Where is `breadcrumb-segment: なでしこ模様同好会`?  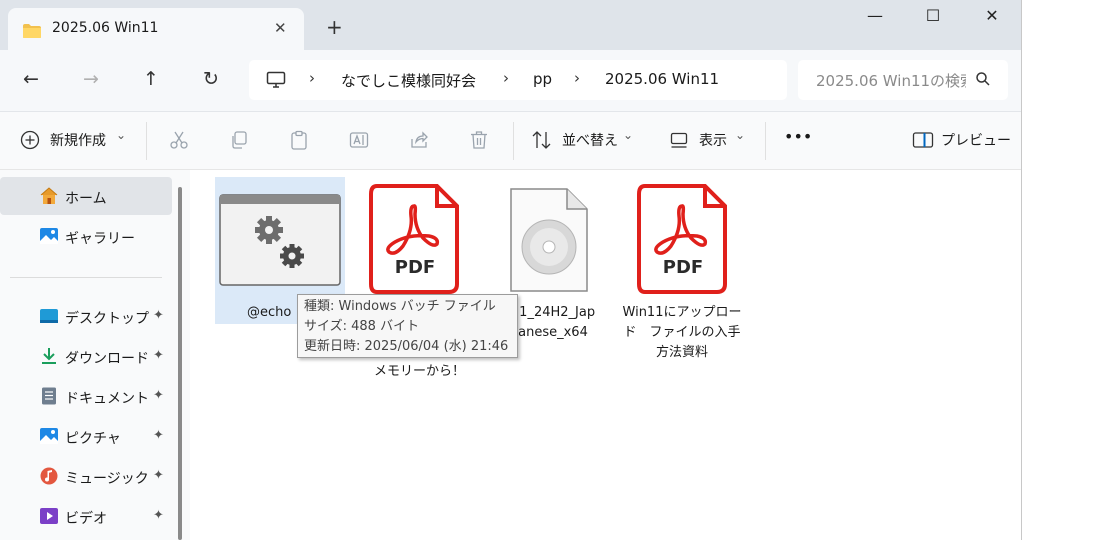 breadcrumb-segment: なでしこ模様同好会 is located at coordinates (408, 80).